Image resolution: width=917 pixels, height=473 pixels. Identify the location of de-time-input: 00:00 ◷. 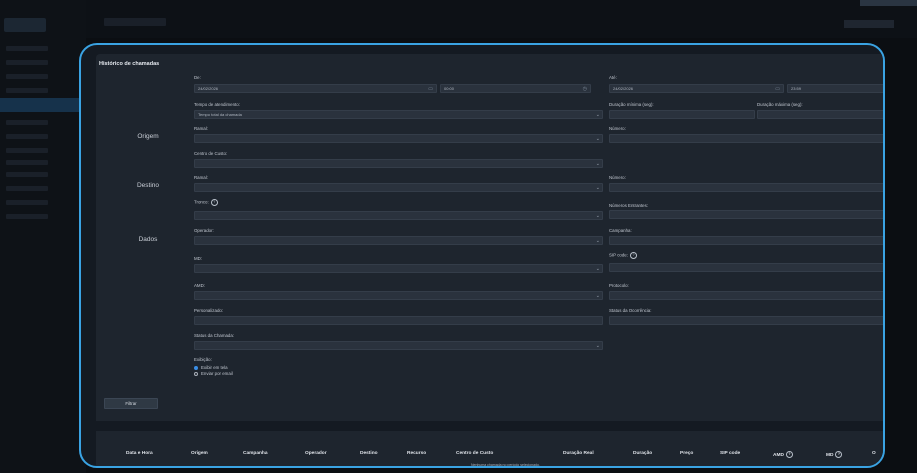
(515, 88).